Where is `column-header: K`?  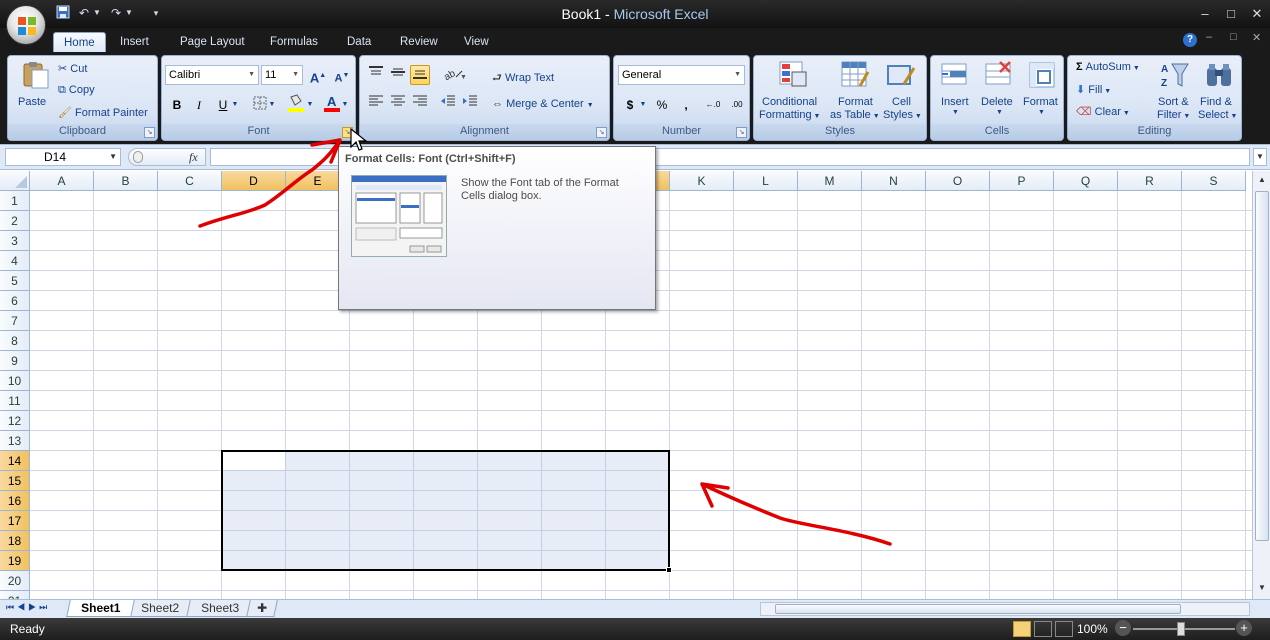 column-header: K is located at coordinates (702, 181).